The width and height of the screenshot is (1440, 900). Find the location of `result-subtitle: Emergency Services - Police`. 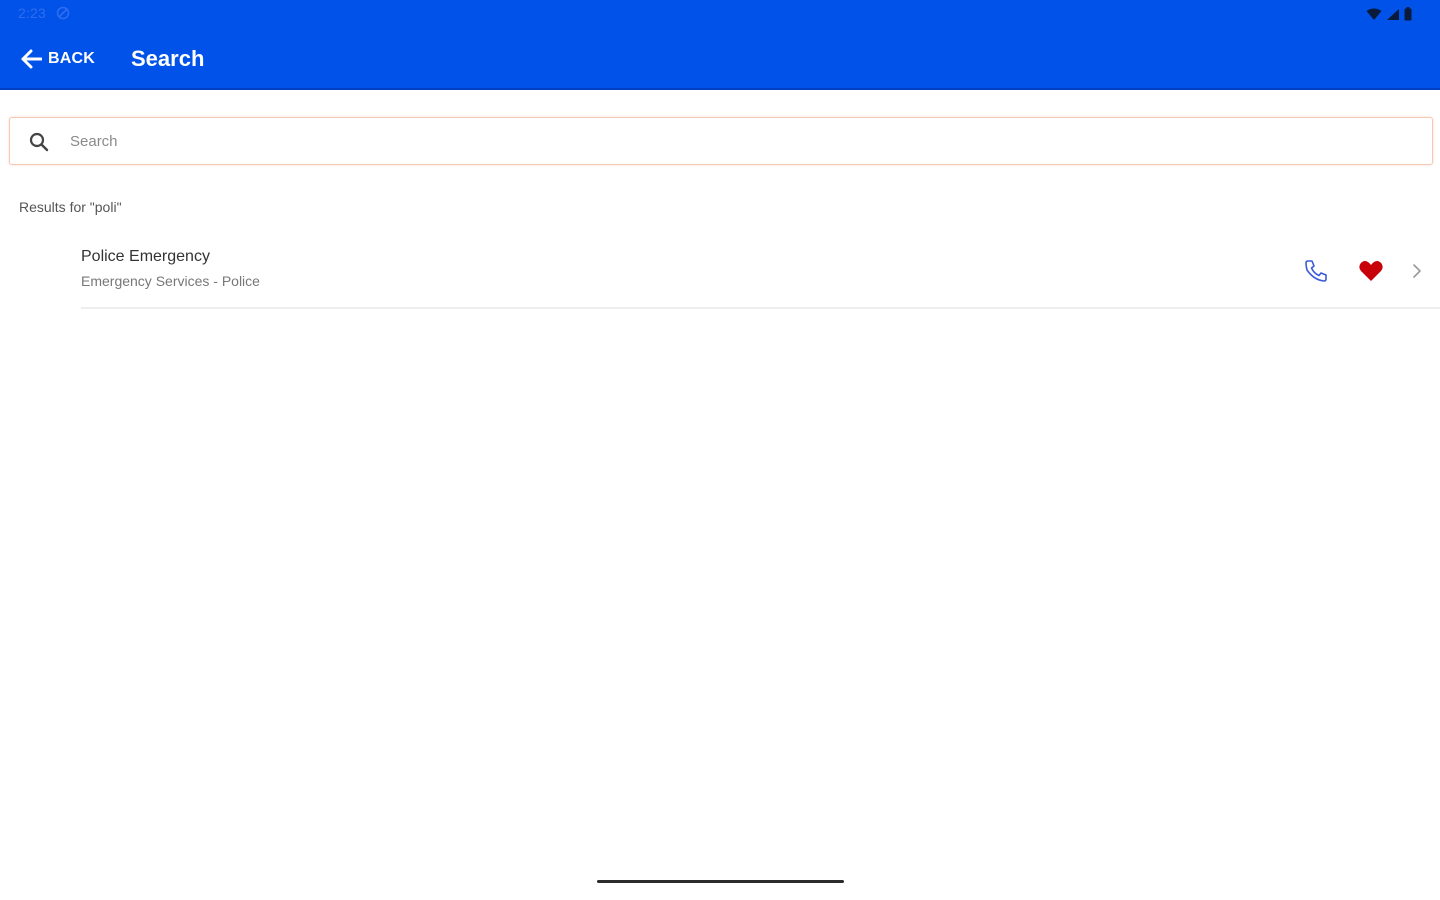

result-subtitle: Emergency Services - Police is located at coordinates (170, 281).